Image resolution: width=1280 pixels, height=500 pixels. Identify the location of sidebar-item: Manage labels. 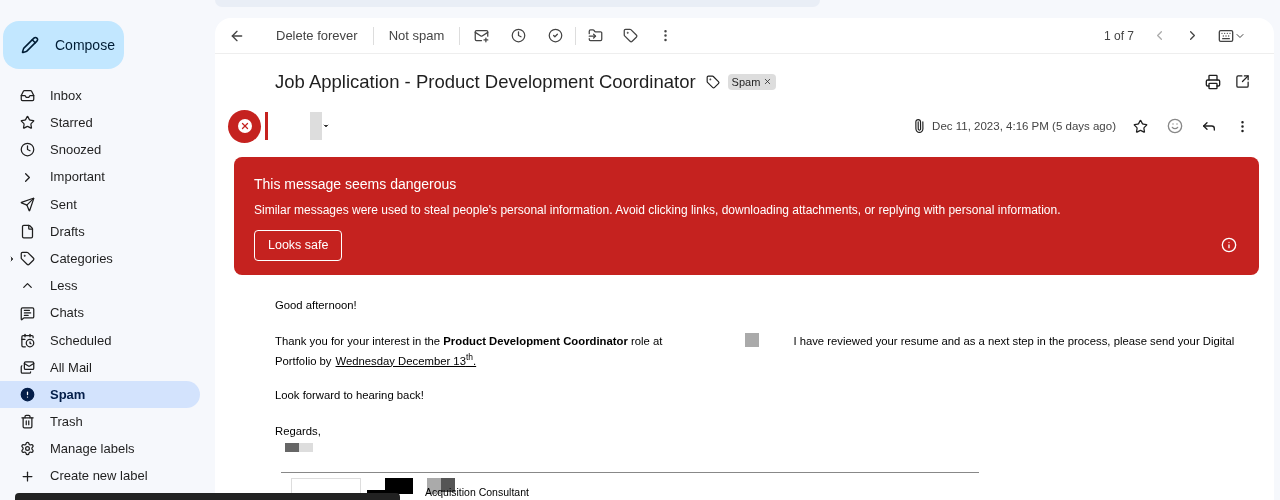
(100, 449).